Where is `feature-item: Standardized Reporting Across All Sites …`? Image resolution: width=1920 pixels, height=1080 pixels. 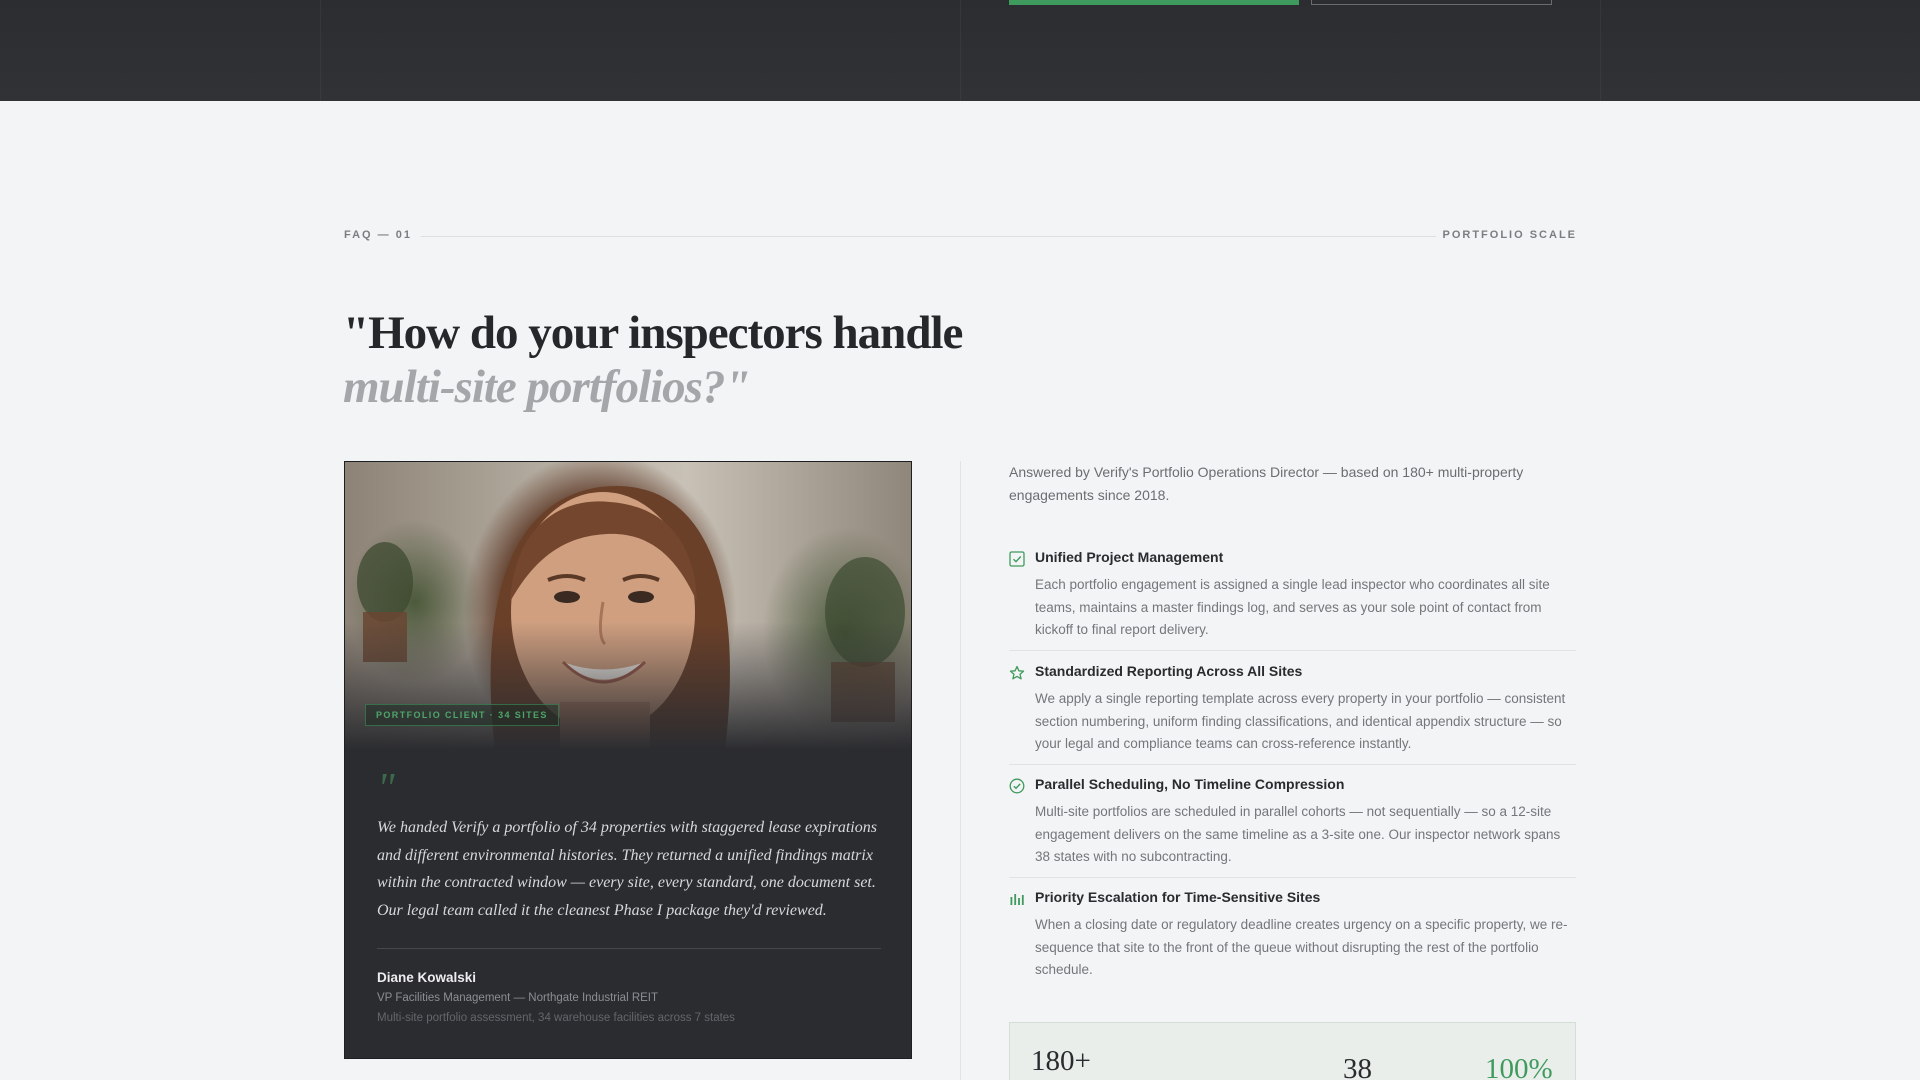 feature-item: Standardized Reporting Across All Sites … is located at coordinates (1292, 714).